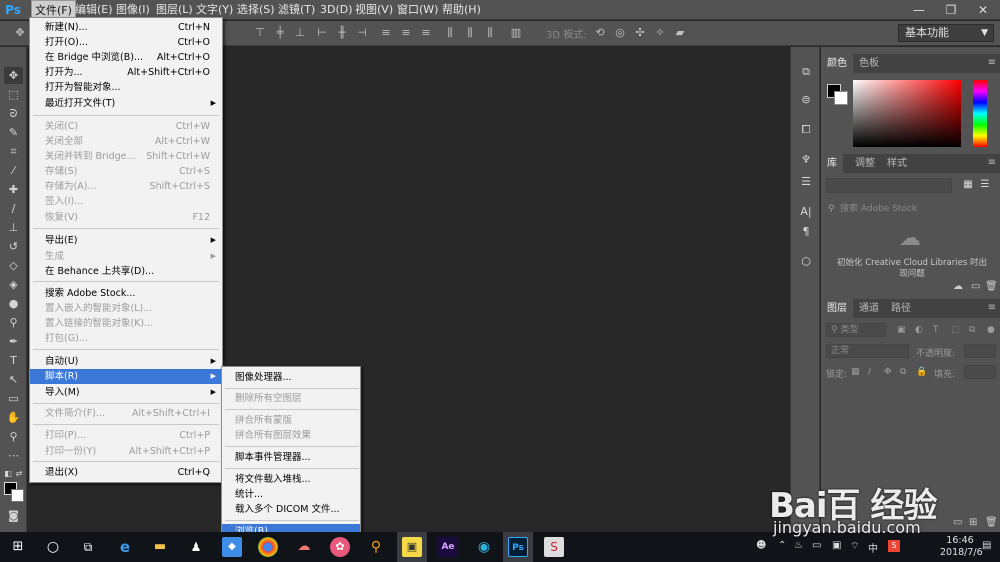  Describe the element at coordinates (973, 522) in the screenshot. I see `new-layer-icon: ⊞` at that location.